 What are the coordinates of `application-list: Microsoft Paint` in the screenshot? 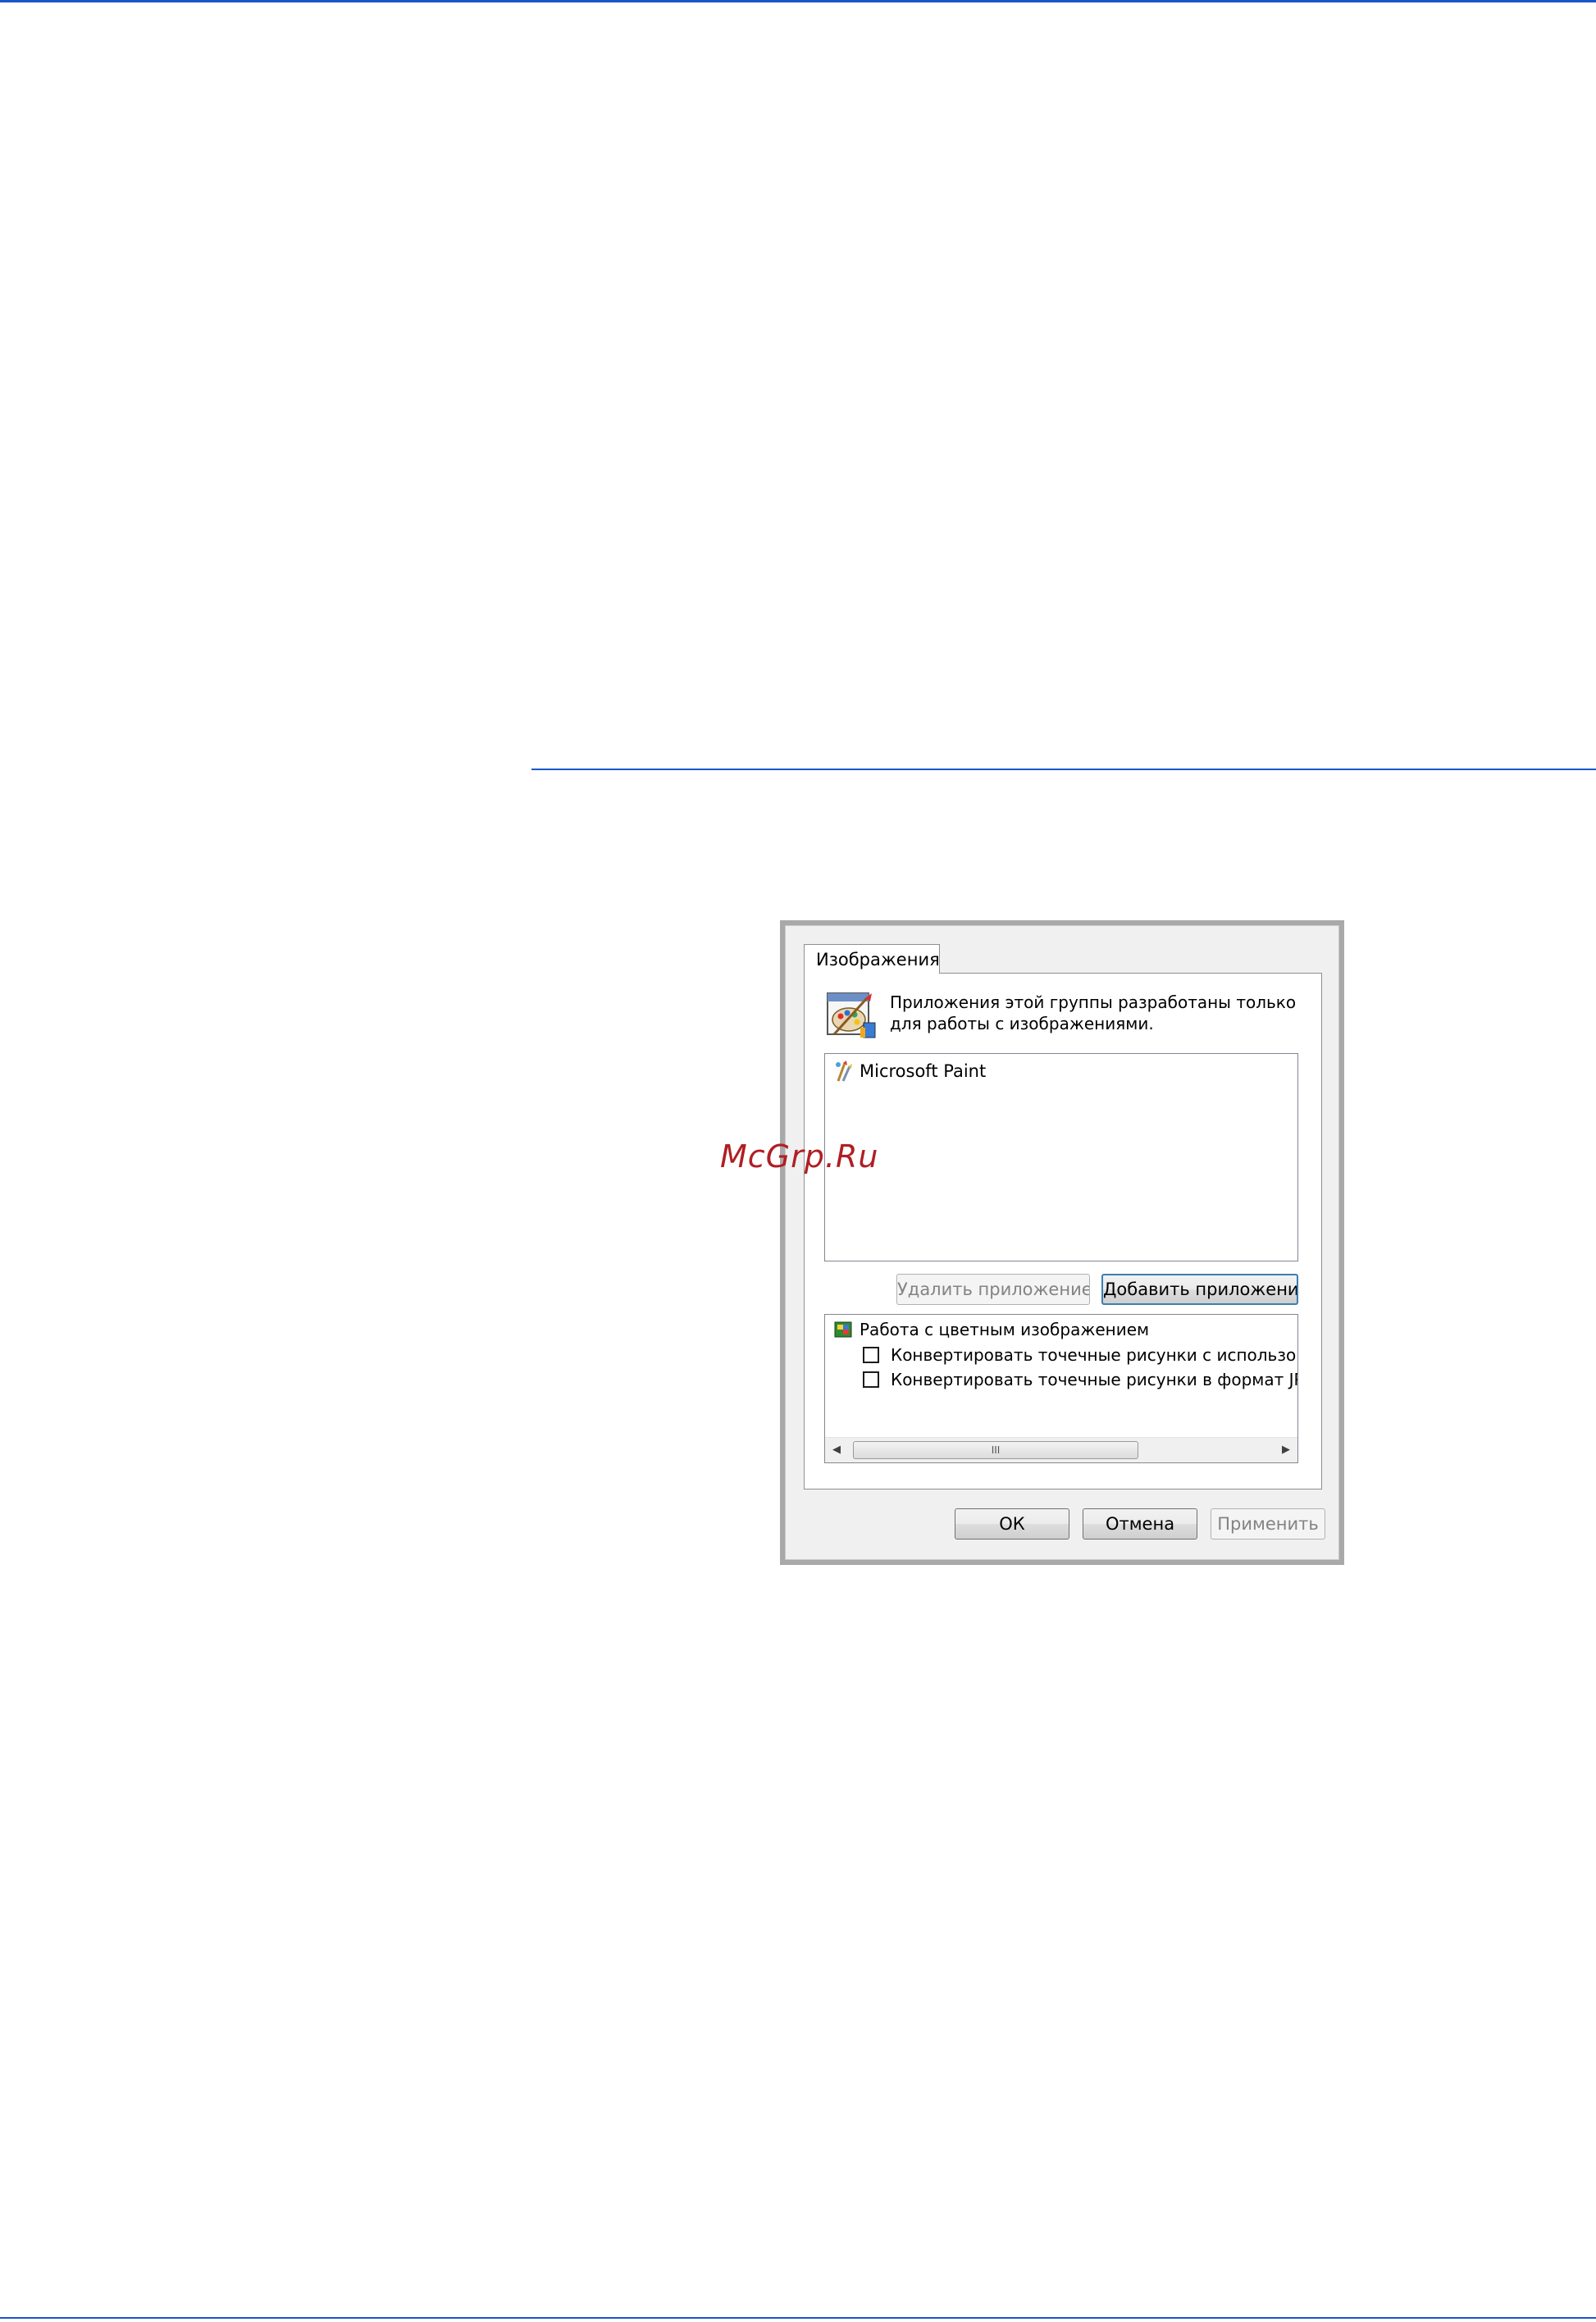 It's located at (1061, 1157).